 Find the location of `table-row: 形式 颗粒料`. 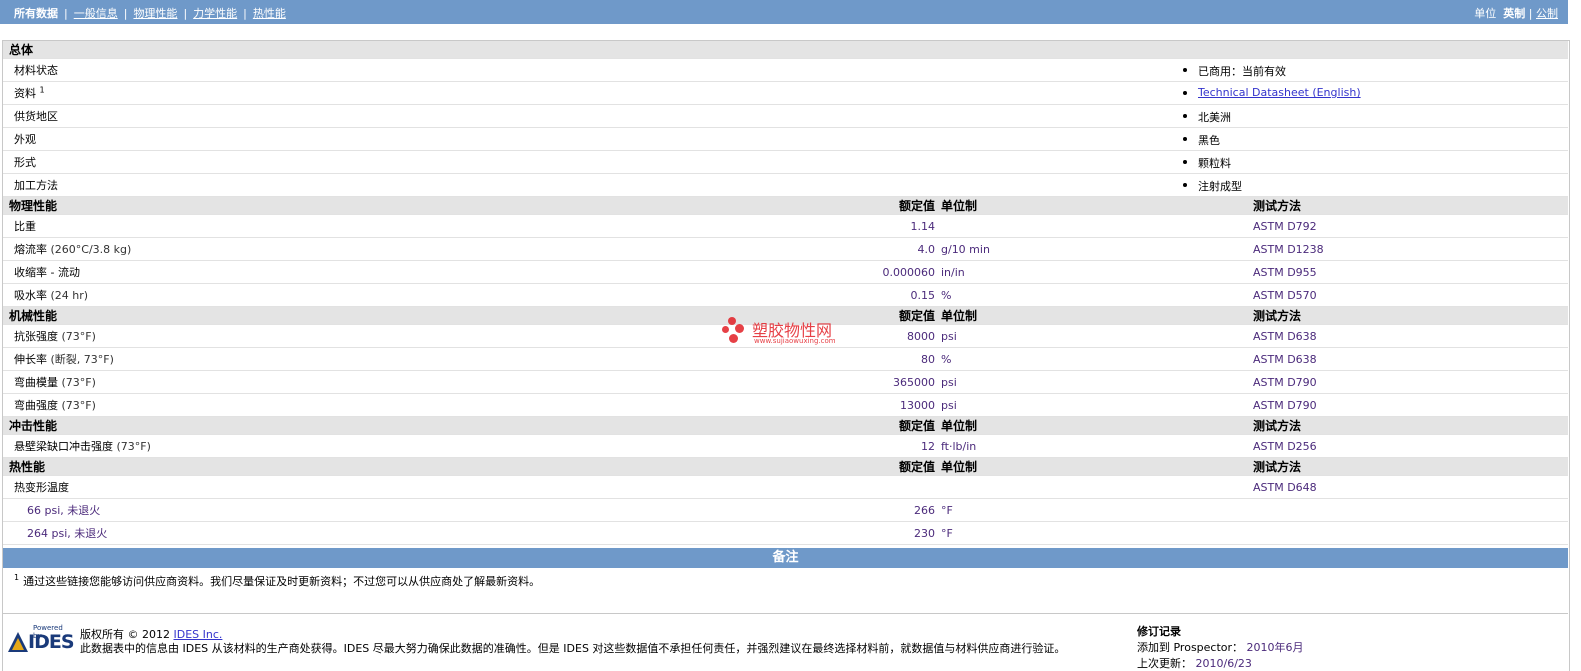

table-row: 形式 颗粒料 is located at coordinates (786, 162).